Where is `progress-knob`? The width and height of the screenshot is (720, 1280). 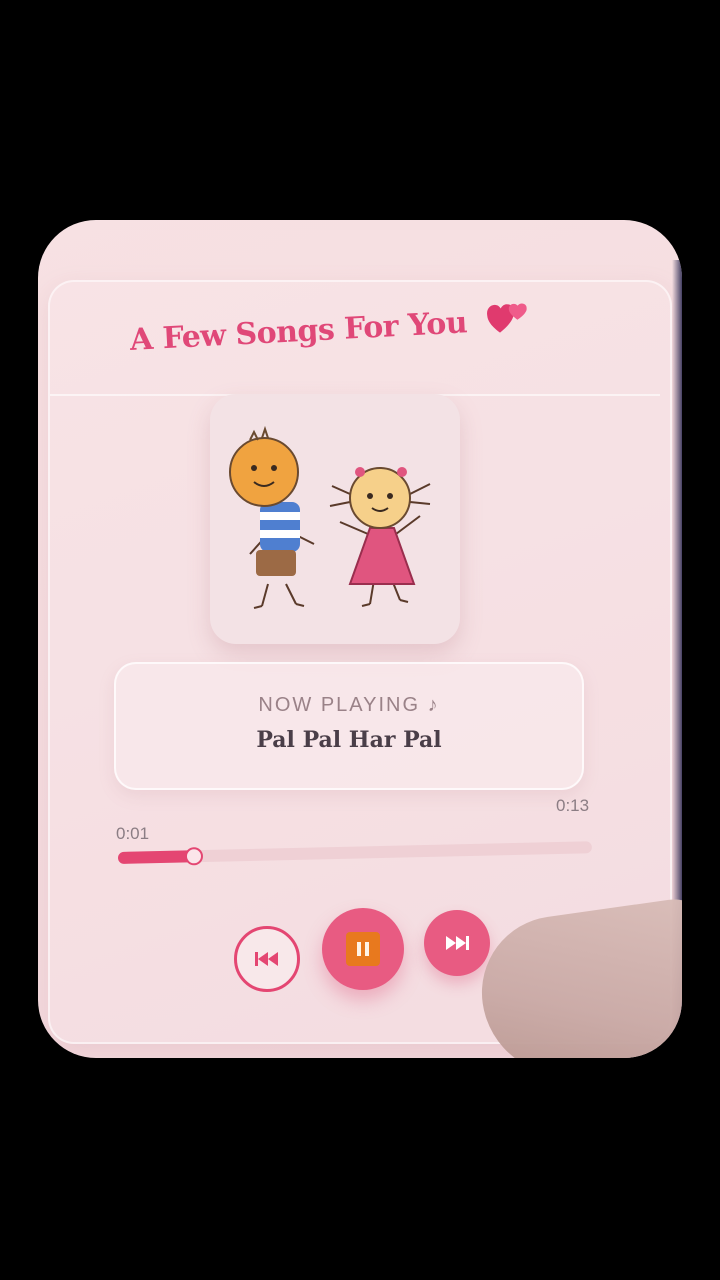
progress-knob is located at coordinates (194, 856).